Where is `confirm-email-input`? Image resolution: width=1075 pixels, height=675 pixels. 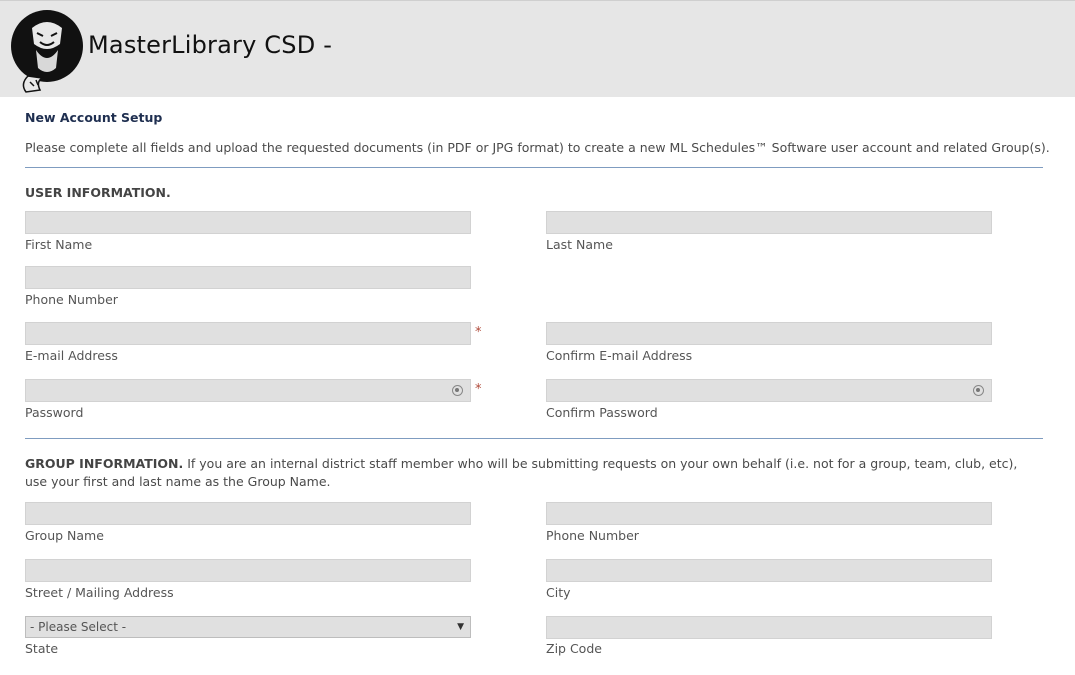 confirm-email-input is located at coordinates (769, 333).